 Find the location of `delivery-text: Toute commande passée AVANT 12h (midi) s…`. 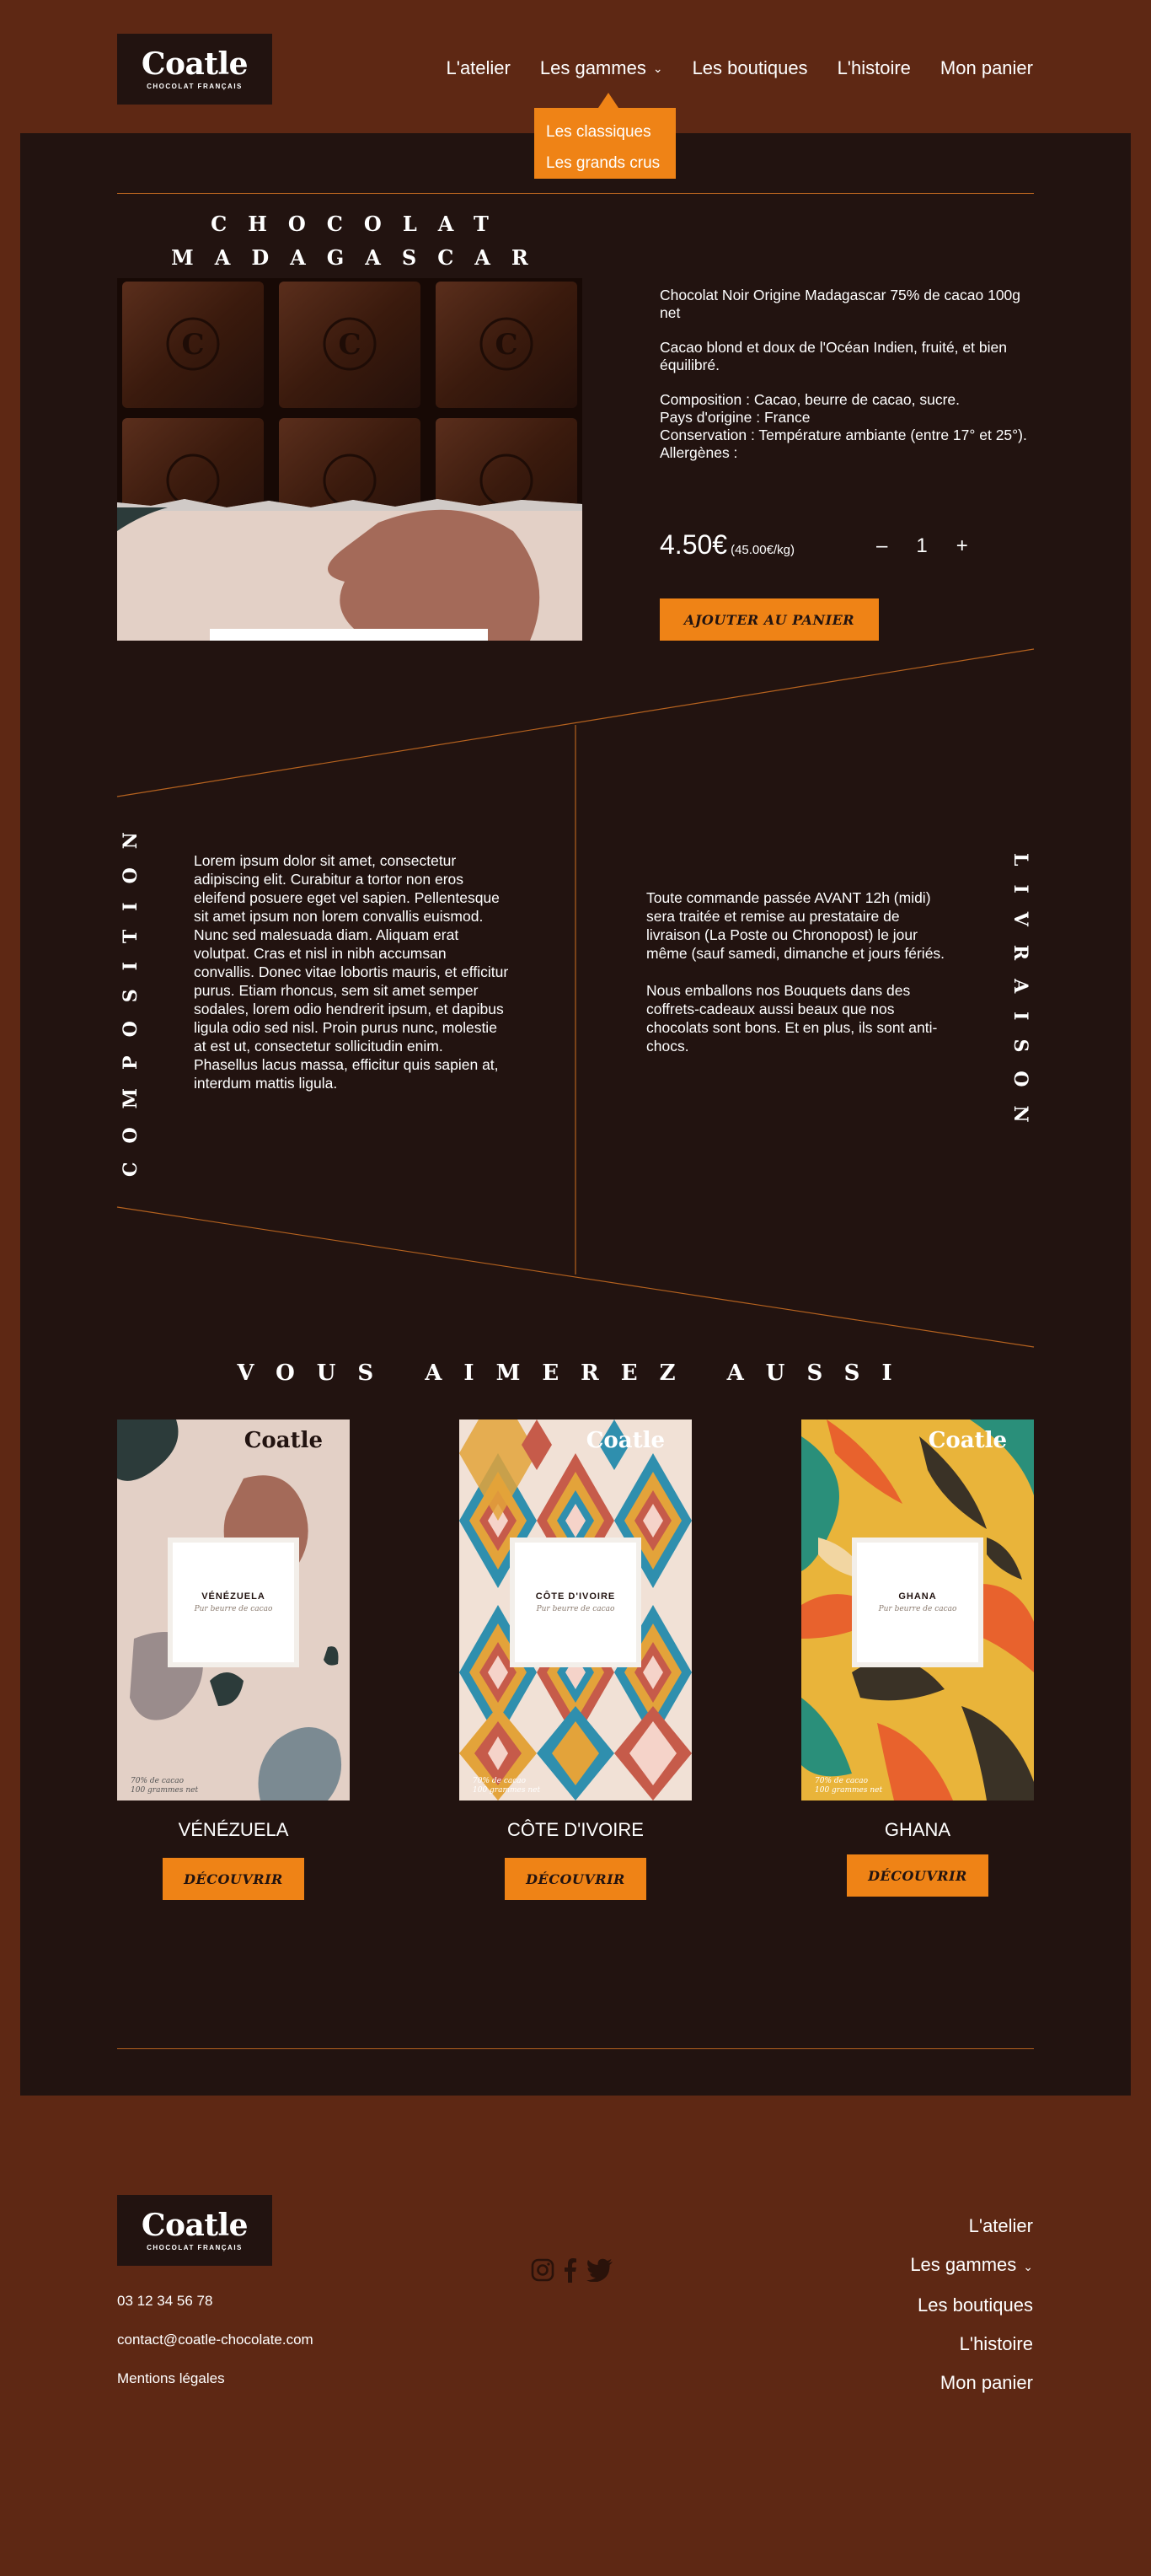

delivery-text: Toute commande passée AVANT 12h (midi) s… is located at coordinates (800, 971).